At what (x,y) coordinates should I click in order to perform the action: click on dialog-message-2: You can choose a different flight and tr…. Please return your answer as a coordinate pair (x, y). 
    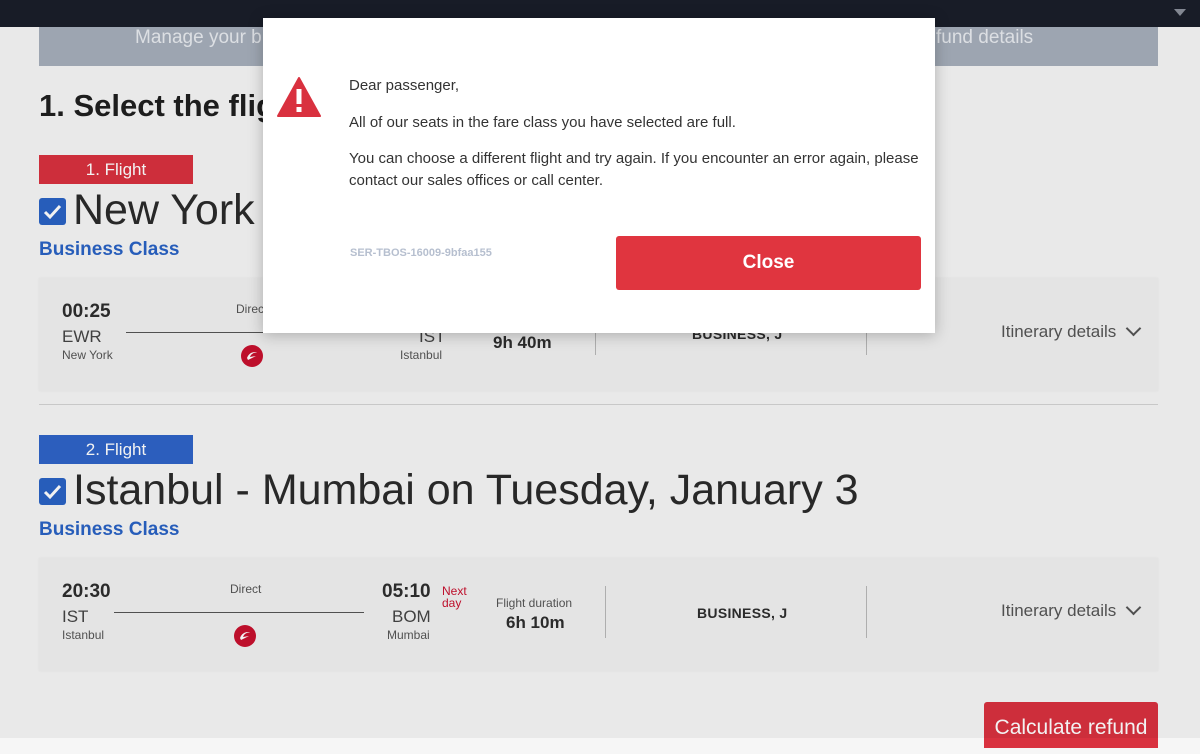
    Looking at the image, I should click on (634, 169).